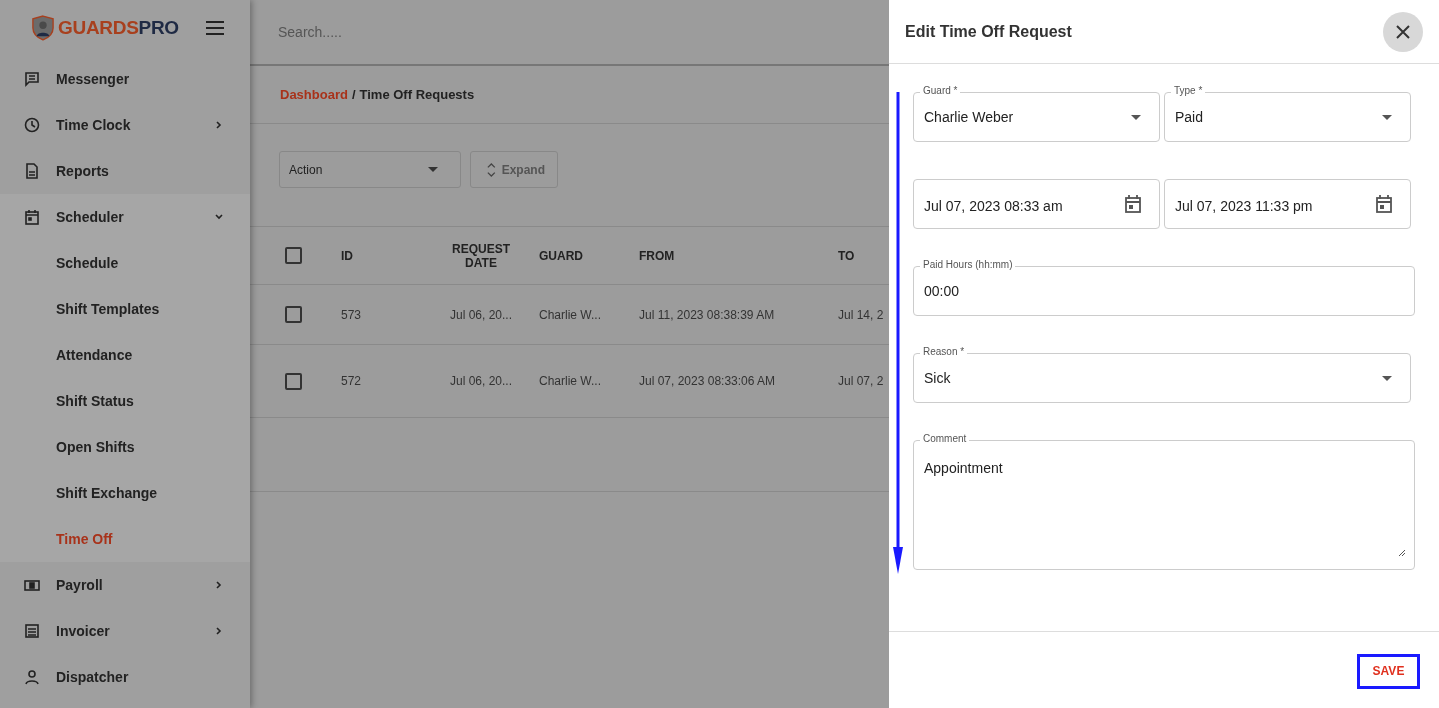 This screenshot has height=708, width=1439. I want to click on close-button, so click(1403, 31).